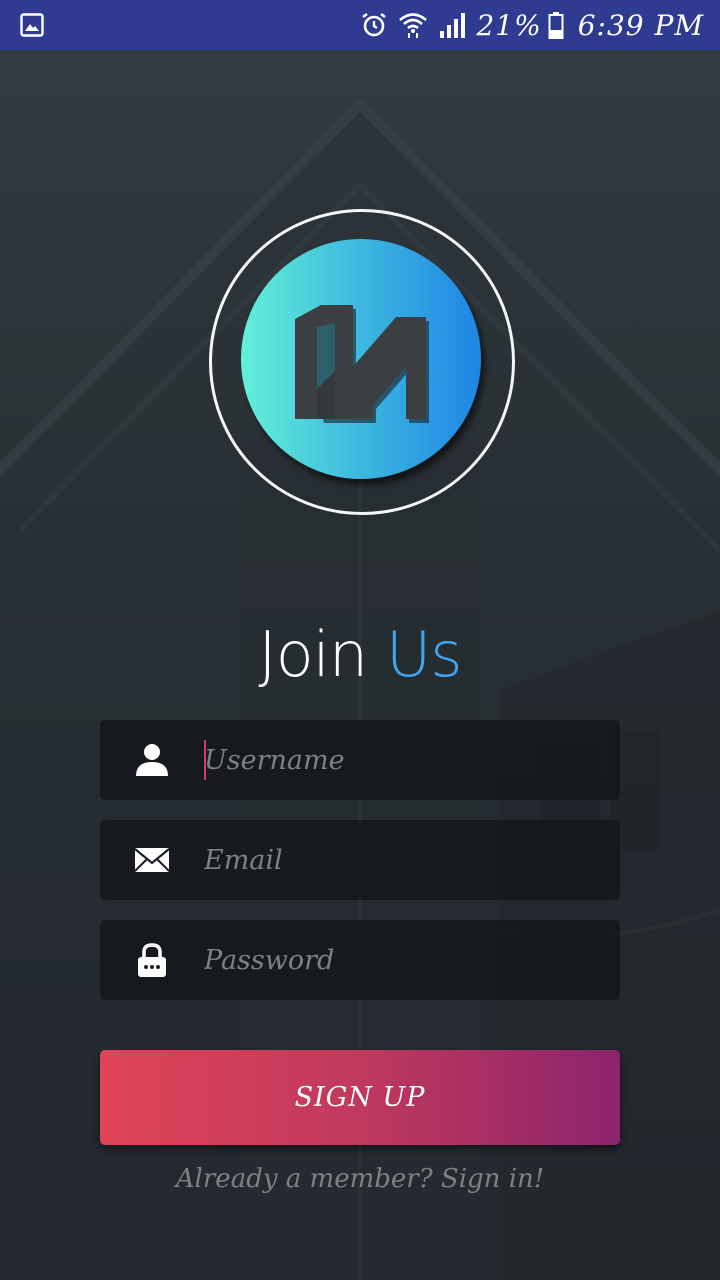 The height and width of the screenshot is (1280, 720). I want to click on password-field, so click(360, 960).